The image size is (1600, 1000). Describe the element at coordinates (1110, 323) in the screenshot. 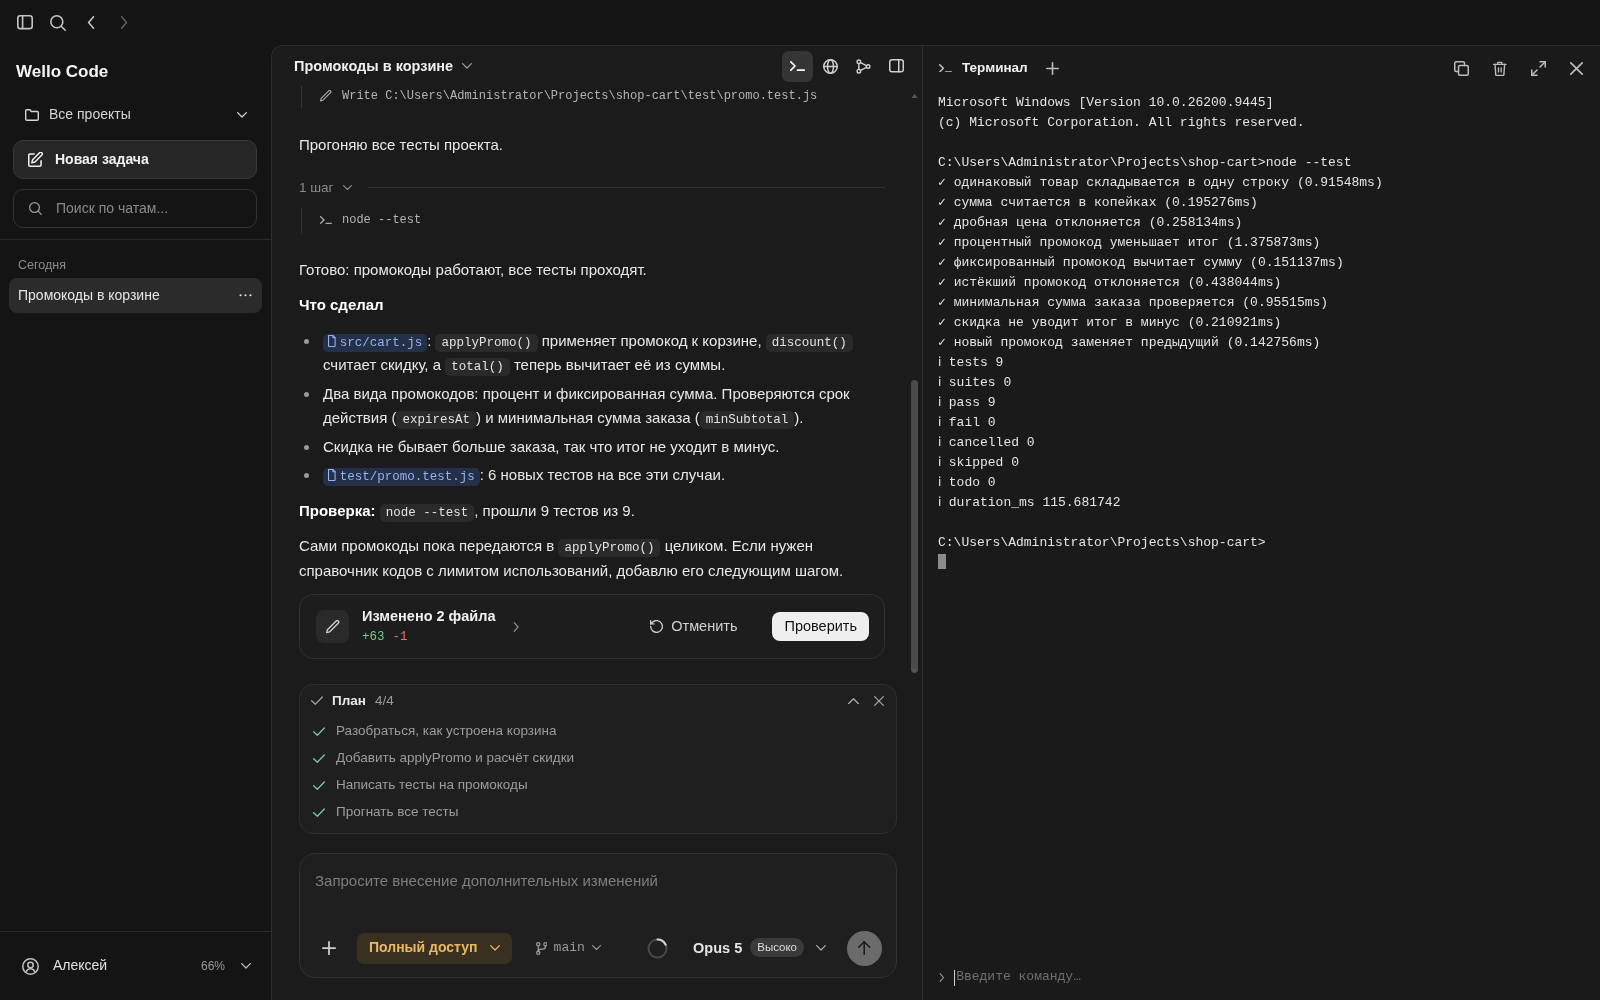

I see `terminal-line: ✓ скидка не уводит итог в минус (0.210921ms)` at that location.